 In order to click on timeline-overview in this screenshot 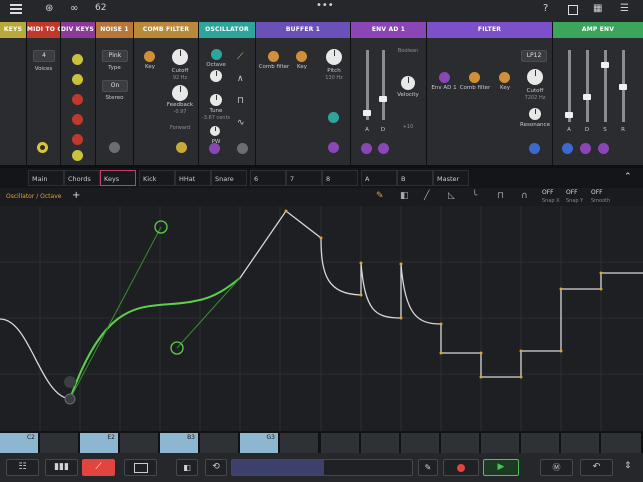, I will do `click(322, 467)`.